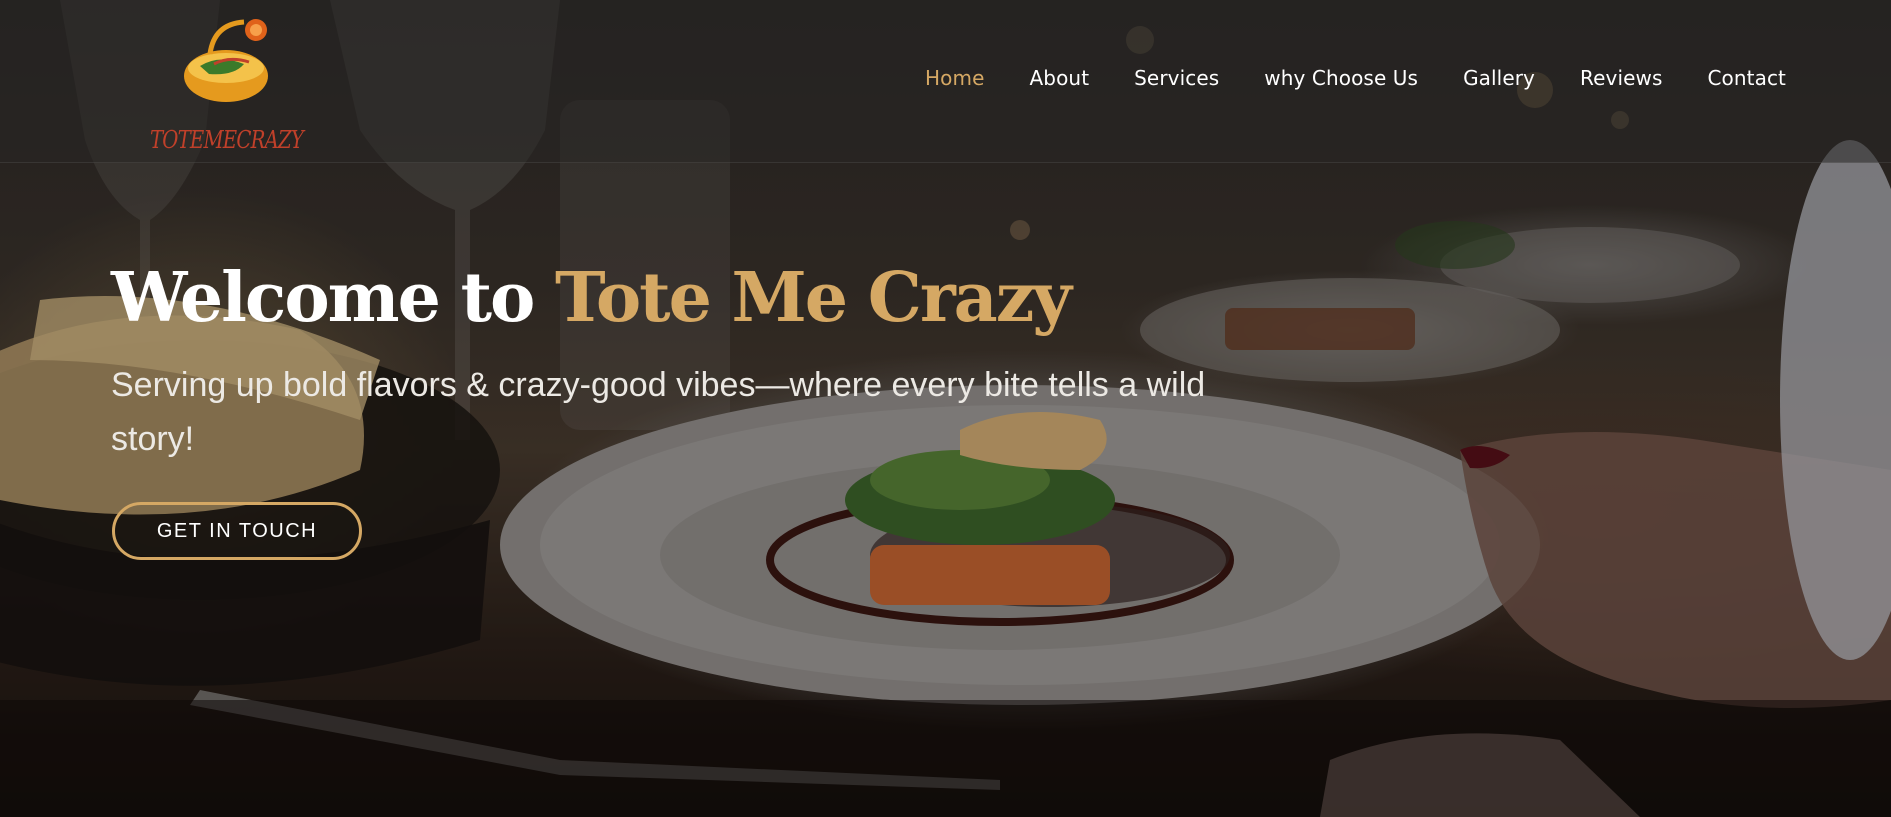  What do you see at coordinates (1746, 78) in the screenshot?
I see `nav-item-contact: Contact` at bounding box center [1746, 78].